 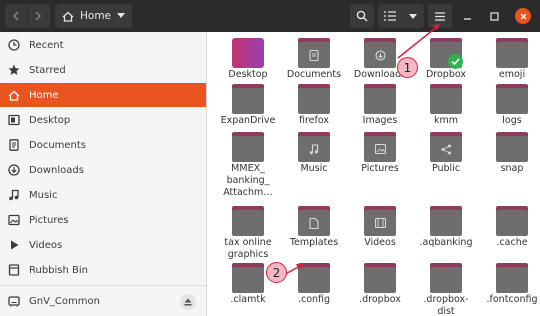 I want to click on sidebar-item-starred: Starred, so click(x=103, y=70).